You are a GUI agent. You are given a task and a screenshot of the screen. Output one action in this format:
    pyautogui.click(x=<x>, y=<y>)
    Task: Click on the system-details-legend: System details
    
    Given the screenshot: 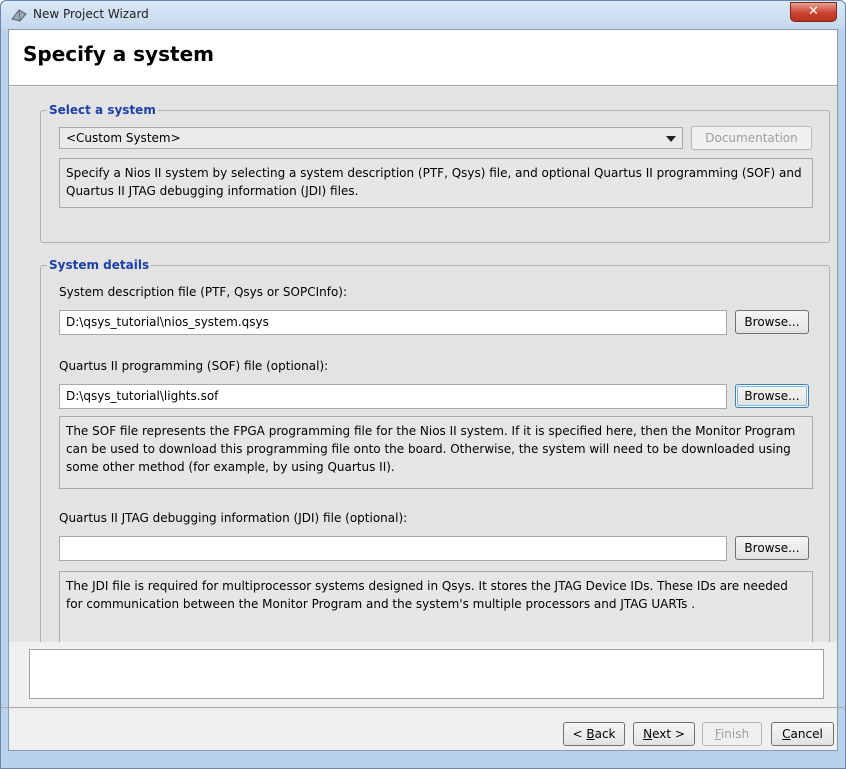 What is the action you would take?
    pyautogui.click(x=99, y=265)
    